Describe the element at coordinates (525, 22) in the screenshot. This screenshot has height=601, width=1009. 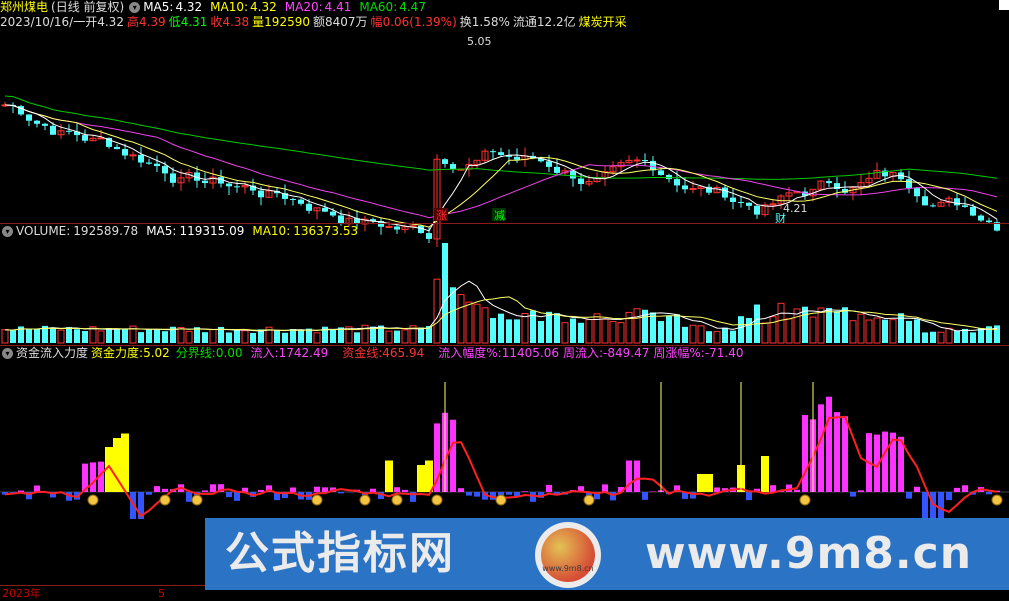
I see `float-label: 流通` at that location.